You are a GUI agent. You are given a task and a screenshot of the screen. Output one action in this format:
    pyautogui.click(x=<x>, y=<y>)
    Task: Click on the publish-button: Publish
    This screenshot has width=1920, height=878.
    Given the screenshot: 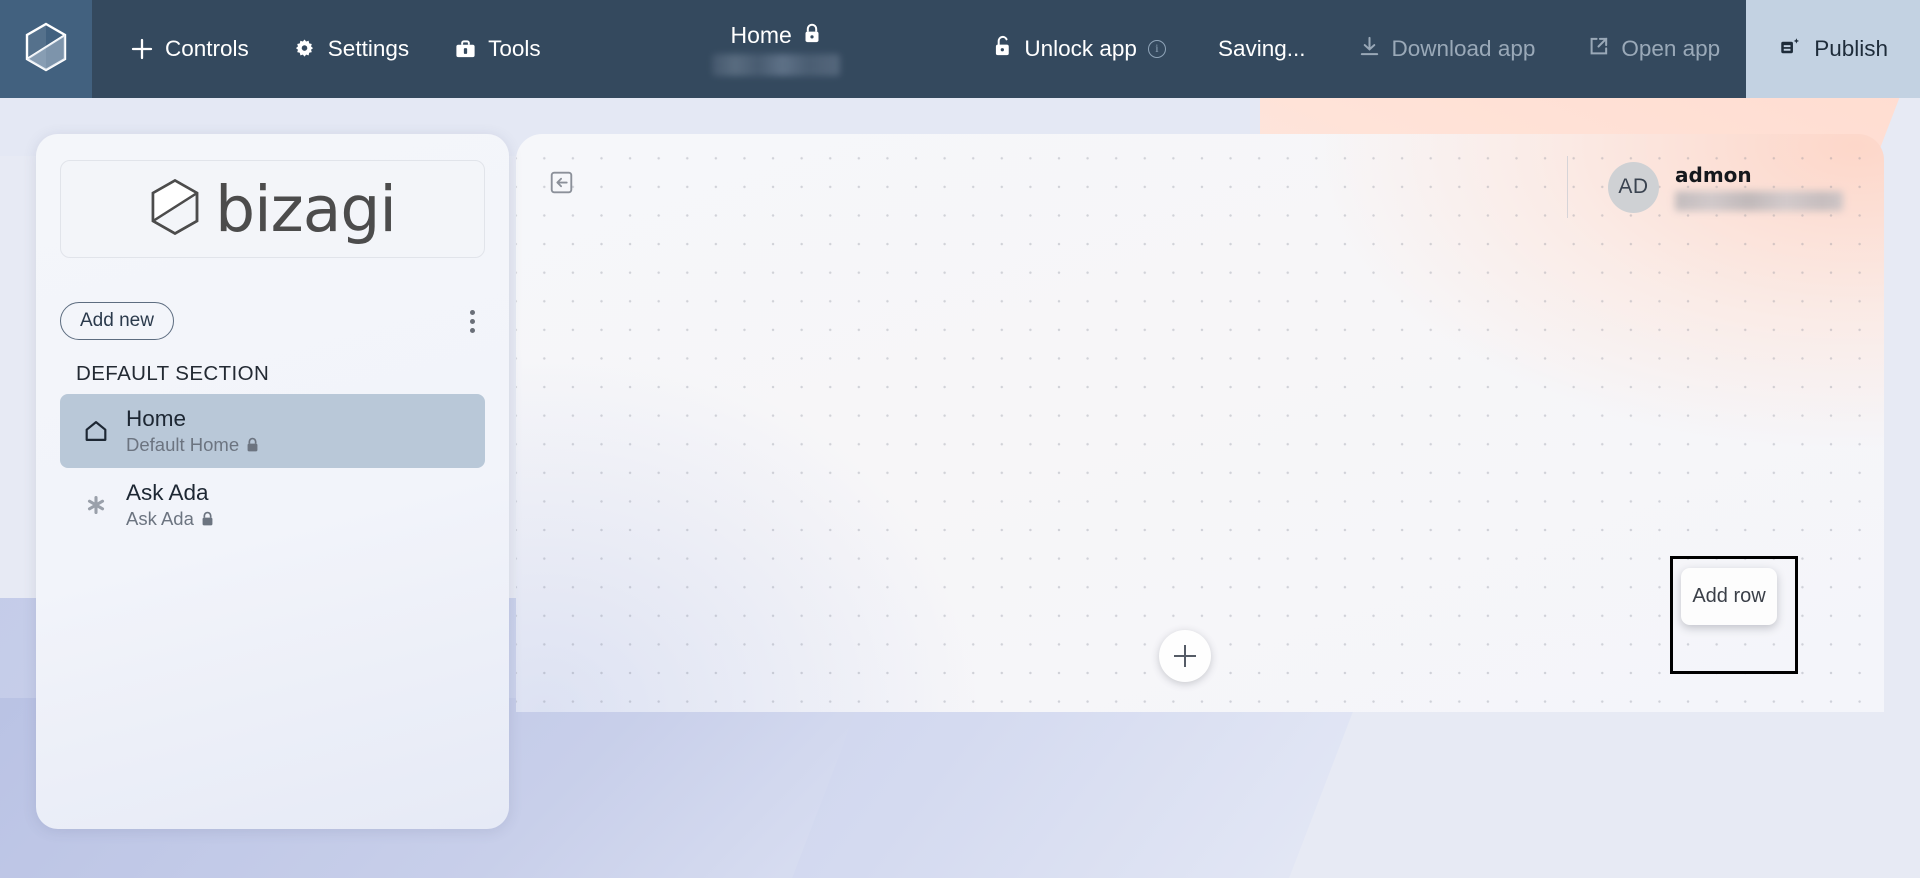 What is the action you would take?
    pyautogui.click(x=1833, y=49)
    